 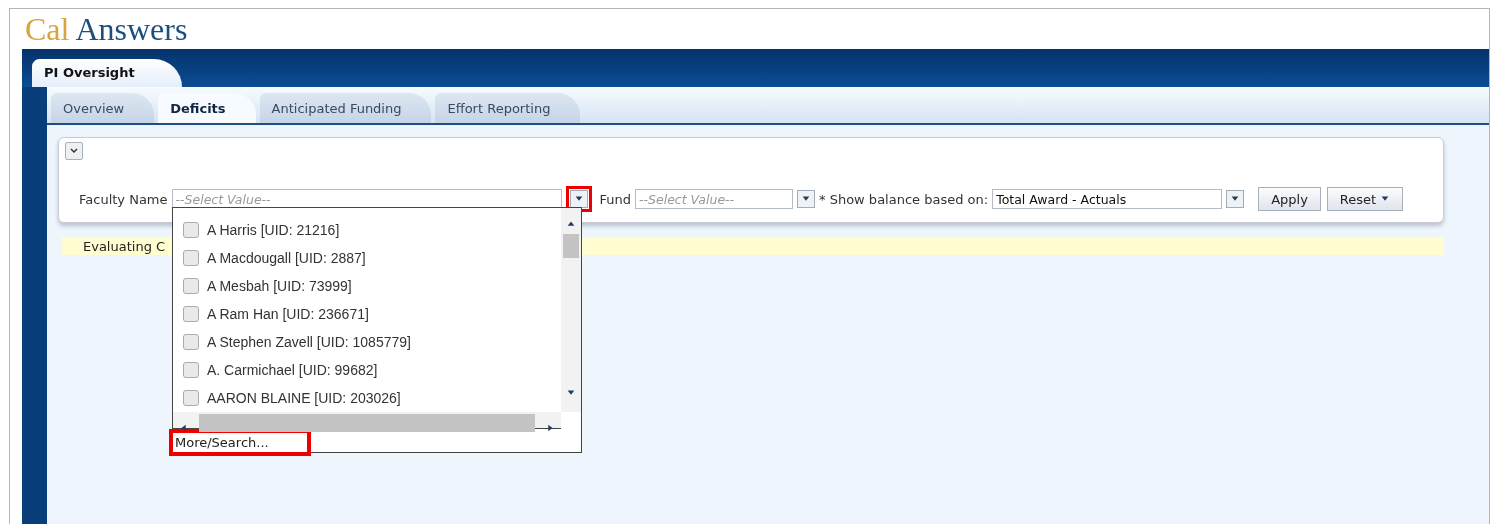 What do you see at coordinates (615, 199) in the screenshot?
I see `field-label: Fund` at bounding box center [615, 199].